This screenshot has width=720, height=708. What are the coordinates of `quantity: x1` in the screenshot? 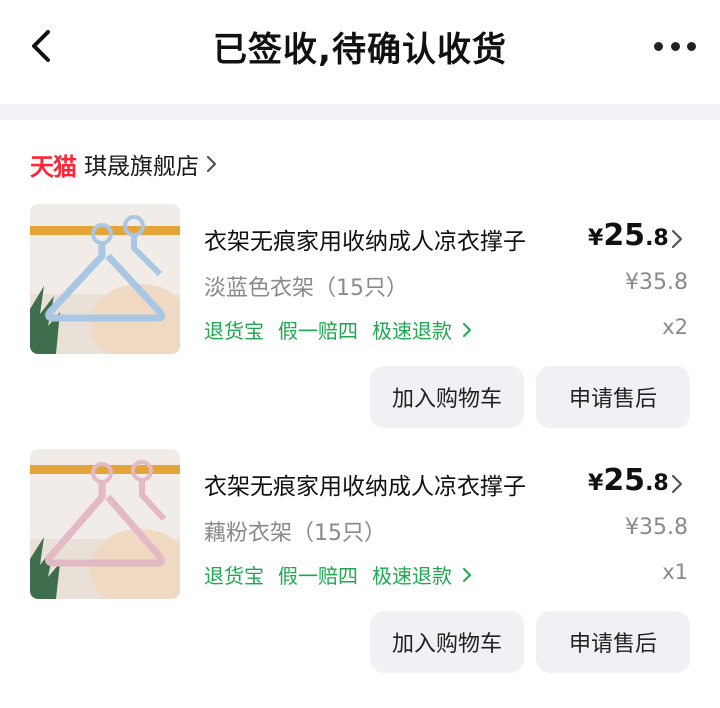 It's located at (675, 572).